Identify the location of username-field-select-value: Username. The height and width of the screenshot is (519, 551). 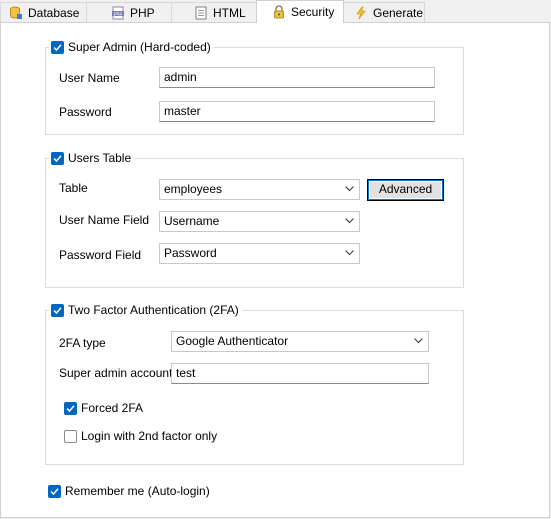
(192, 221).